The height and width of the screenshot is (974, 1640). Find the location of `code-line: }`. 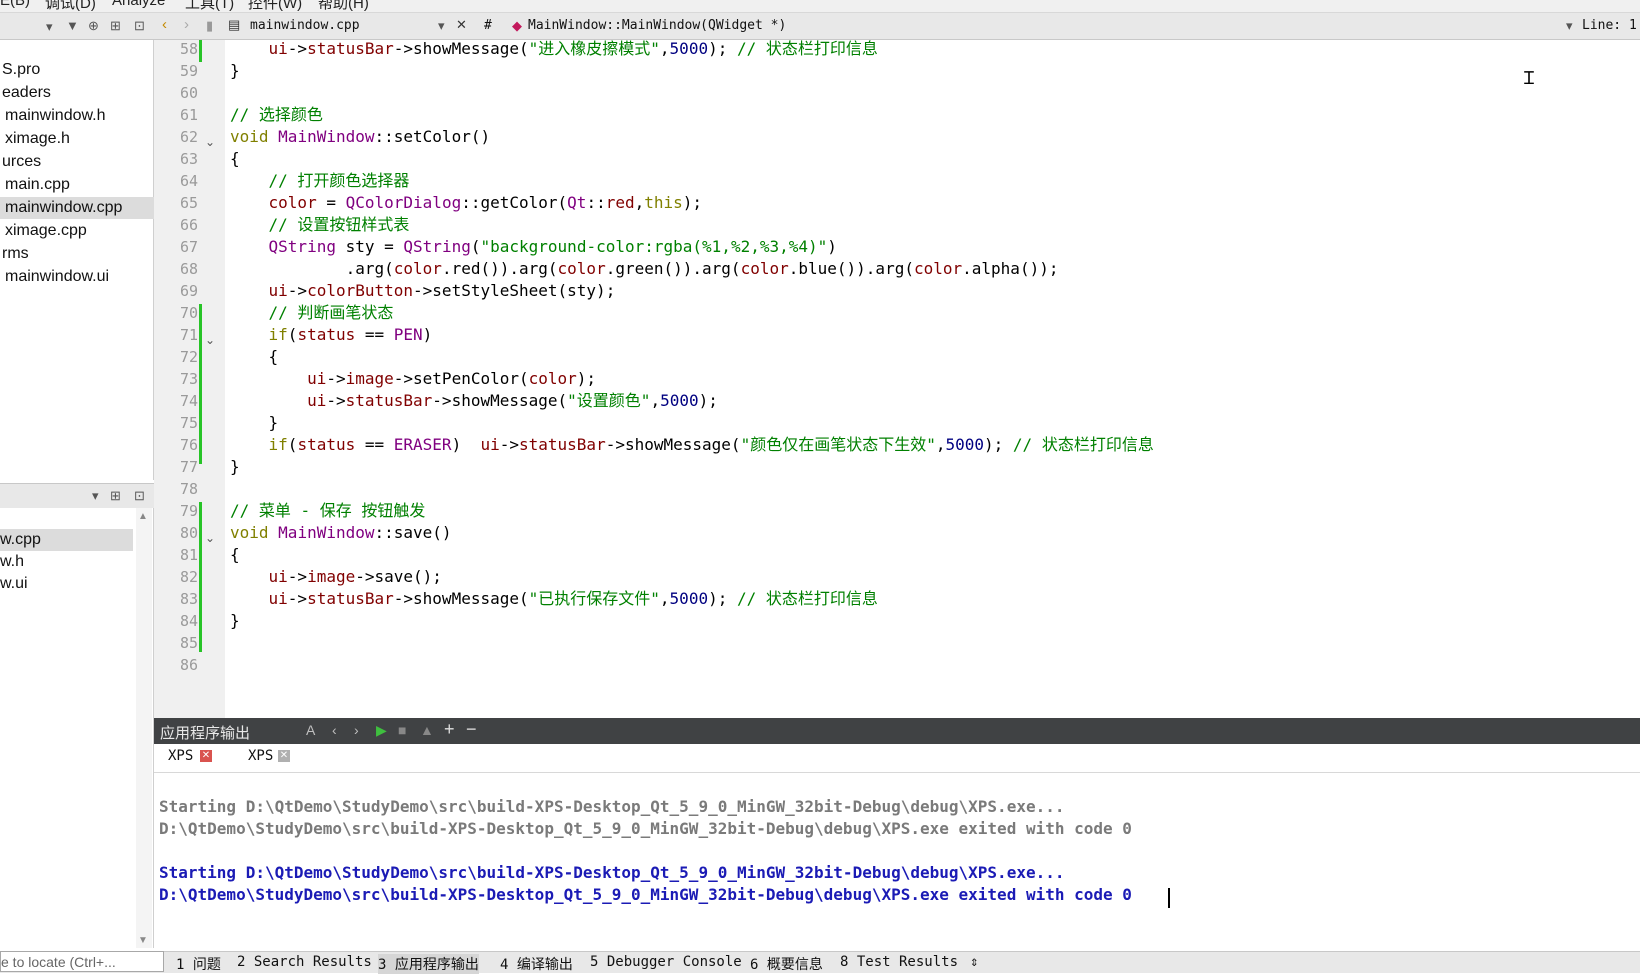

code-line: } is located at coordinates (235, 466).